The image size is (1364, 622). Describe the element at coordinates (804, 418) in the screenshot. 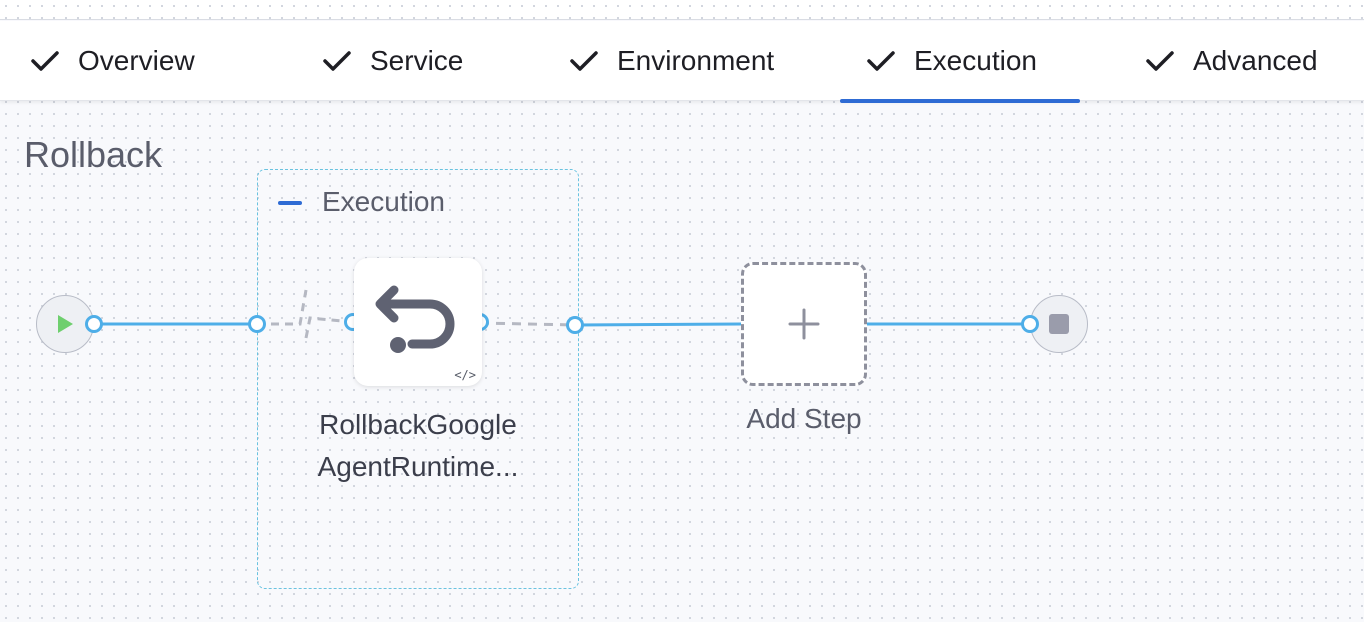

I see `add-step-label: Add Step` at that location.